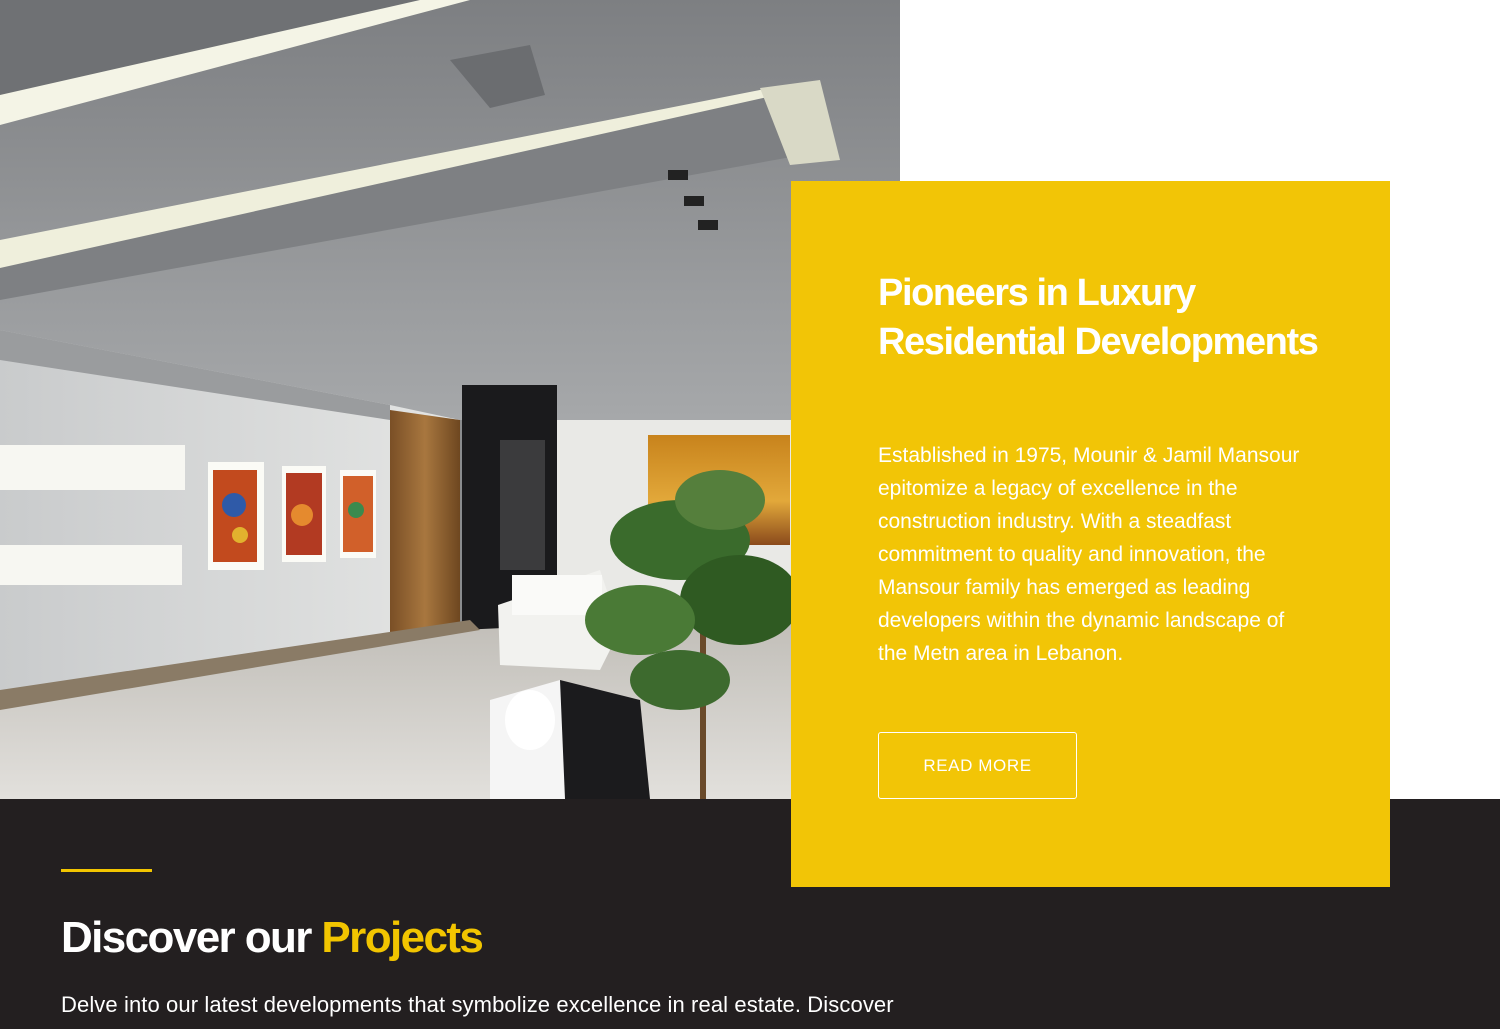  I want to click on read-more-button: READ MORE, so click(977, 765).